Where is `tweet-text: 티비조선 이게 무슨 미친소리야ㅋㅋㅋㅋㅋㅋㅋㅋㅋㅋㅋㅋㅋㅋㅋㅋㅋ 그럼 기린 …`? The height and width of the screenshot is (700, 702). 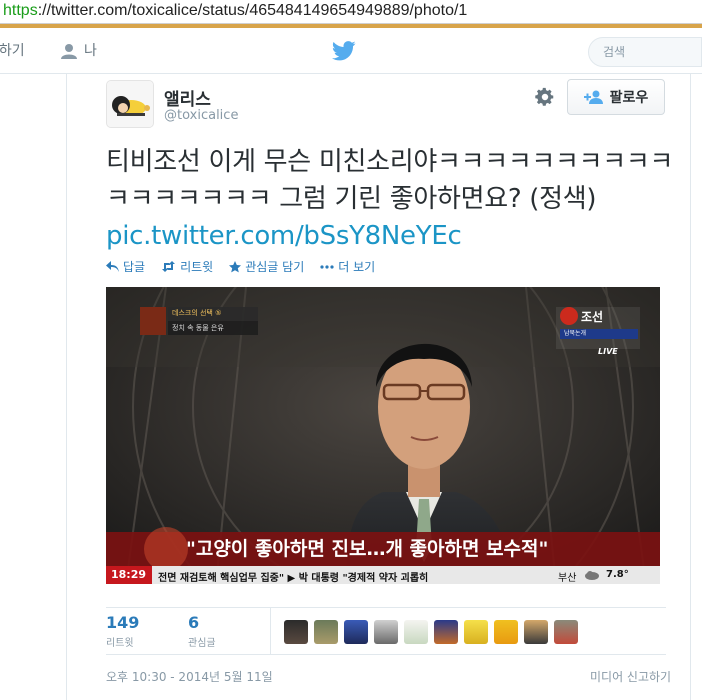
tweet-text: 티비조선 이게 무슨 미친소리야ㅋㅋㅋㅋㅋㅋㅋㅋㅋㅋㅋㅋㅋㅋㅋㅋㅋ 그럼 기린 … is located at coordinates (396, 199).